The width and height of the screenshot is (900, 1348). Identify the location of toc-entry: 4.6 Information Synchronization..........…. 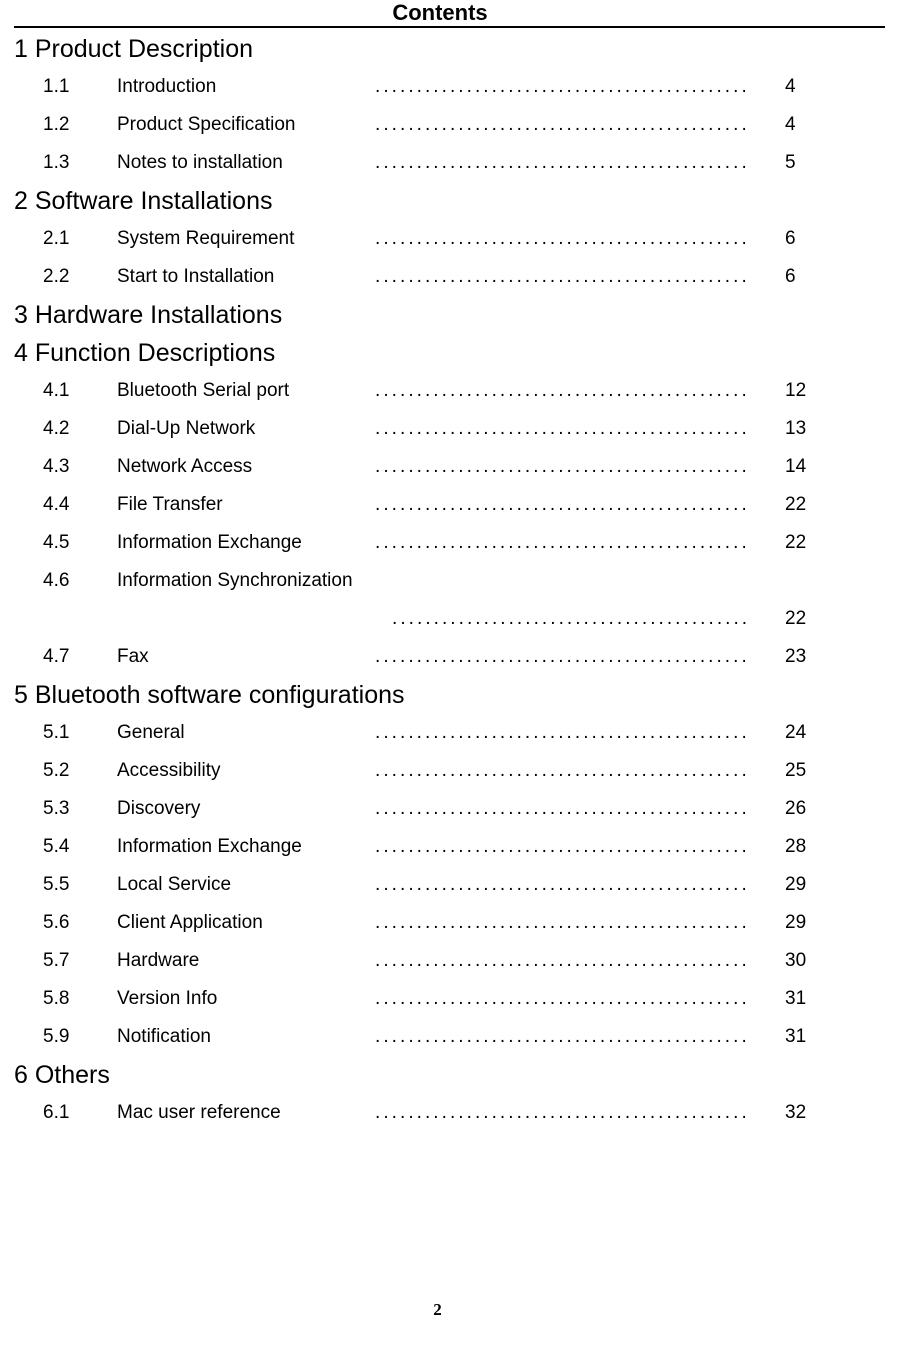
(450, 600).